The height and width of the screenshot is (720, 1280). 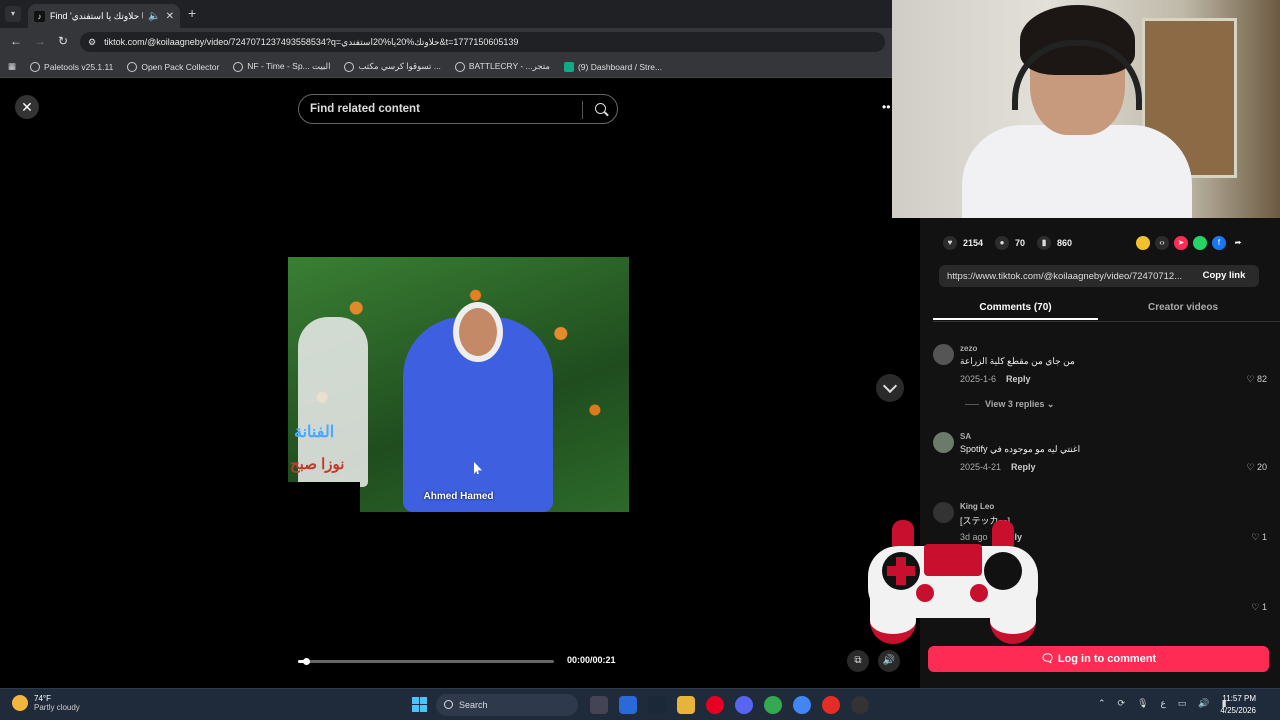 I want to click on comment-count: 70, so click(x=1020, y=243).